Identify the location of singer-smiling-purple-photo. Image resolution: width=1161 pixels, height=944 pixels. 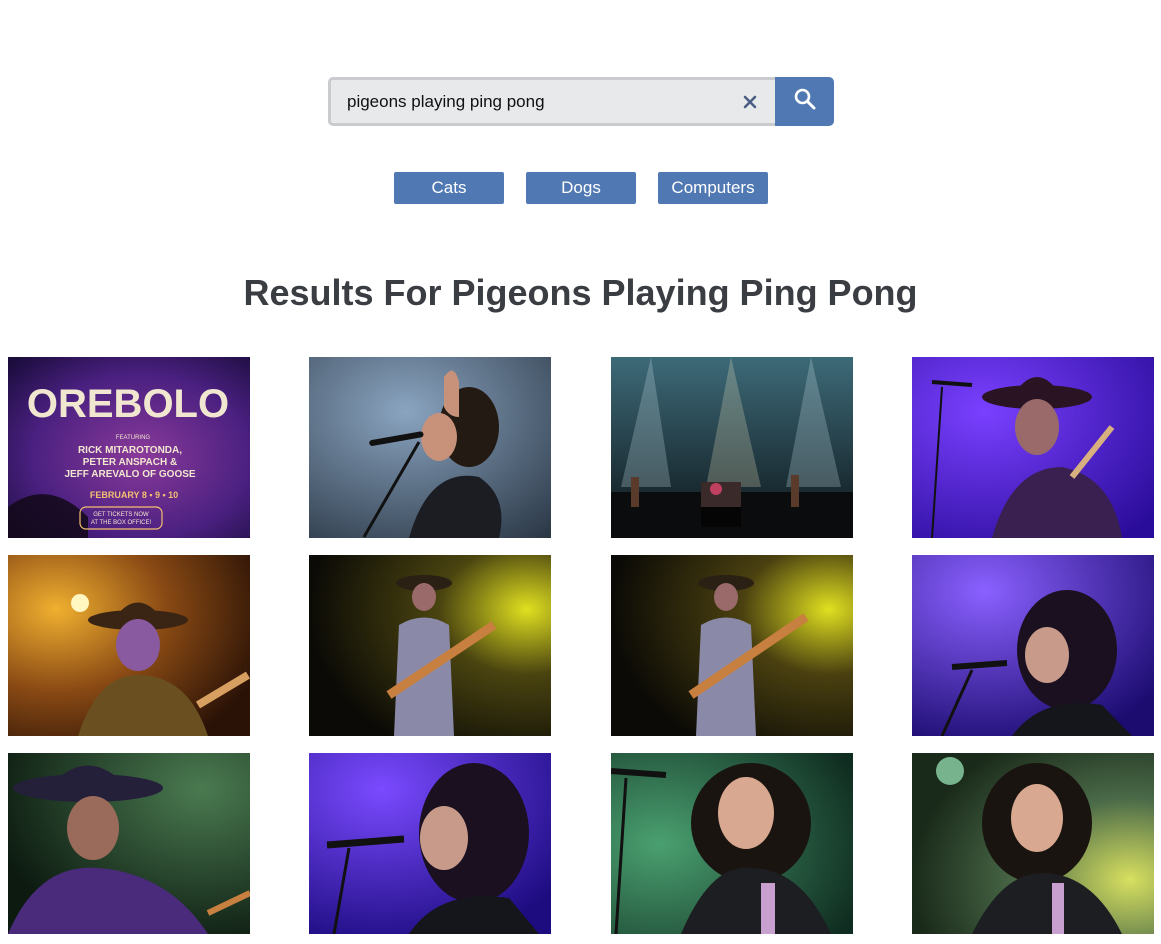
(1033, 645).